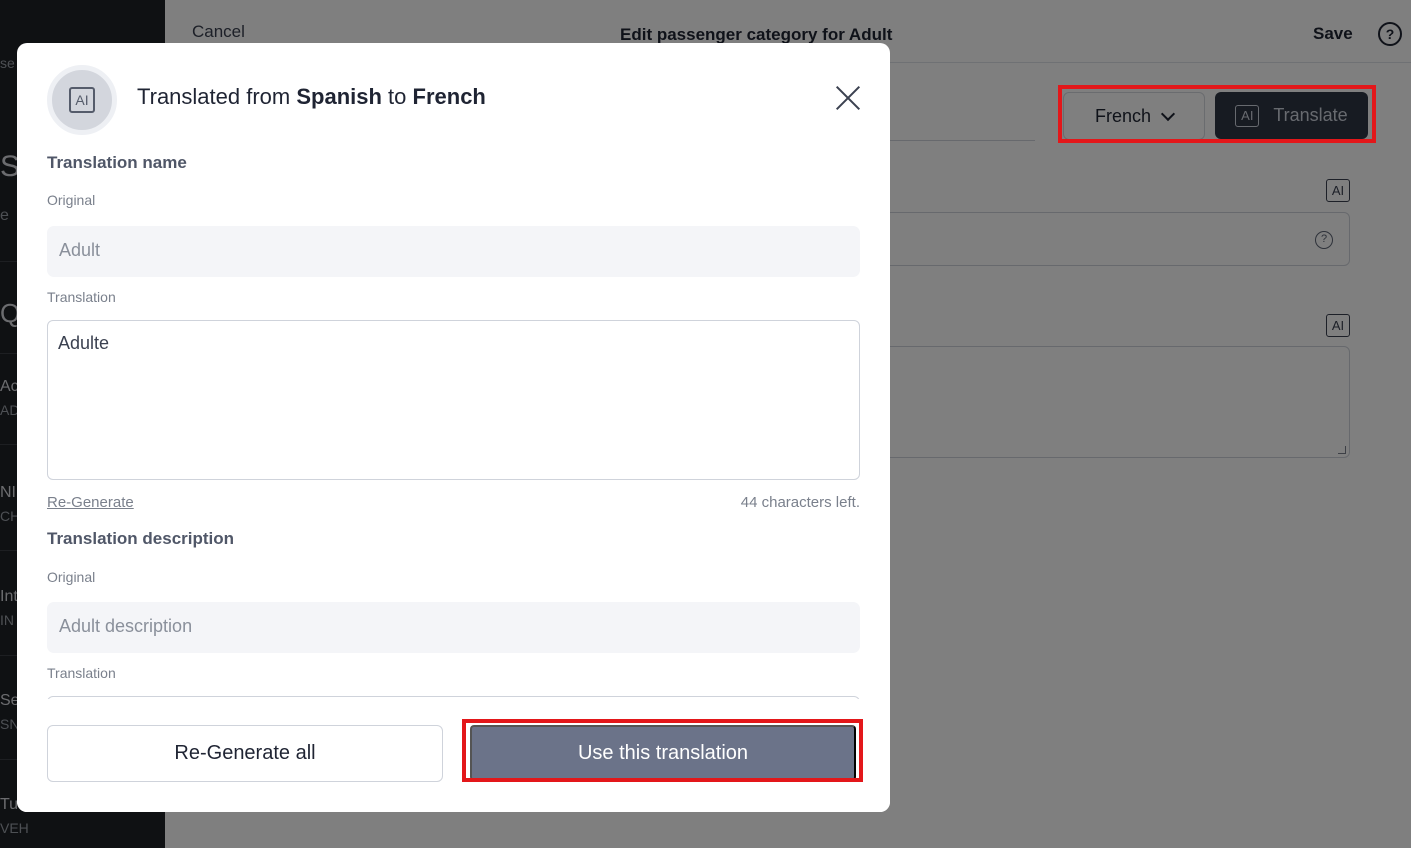 The width and height of the screenshot is (1411, 848). I want to click on ai-icon: AI, so click(82, 100).